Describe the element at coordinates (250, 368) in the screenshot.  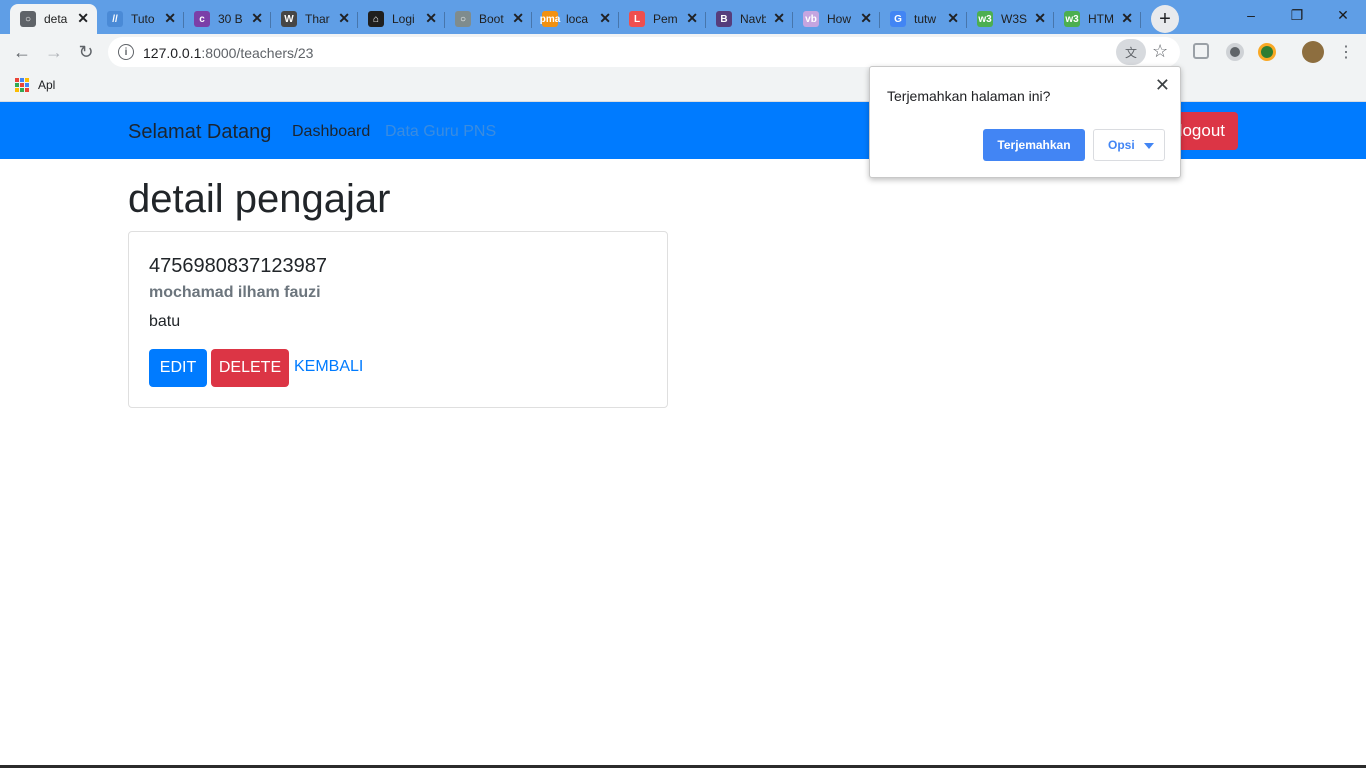
I see `delete-button: DELETE` at that location.